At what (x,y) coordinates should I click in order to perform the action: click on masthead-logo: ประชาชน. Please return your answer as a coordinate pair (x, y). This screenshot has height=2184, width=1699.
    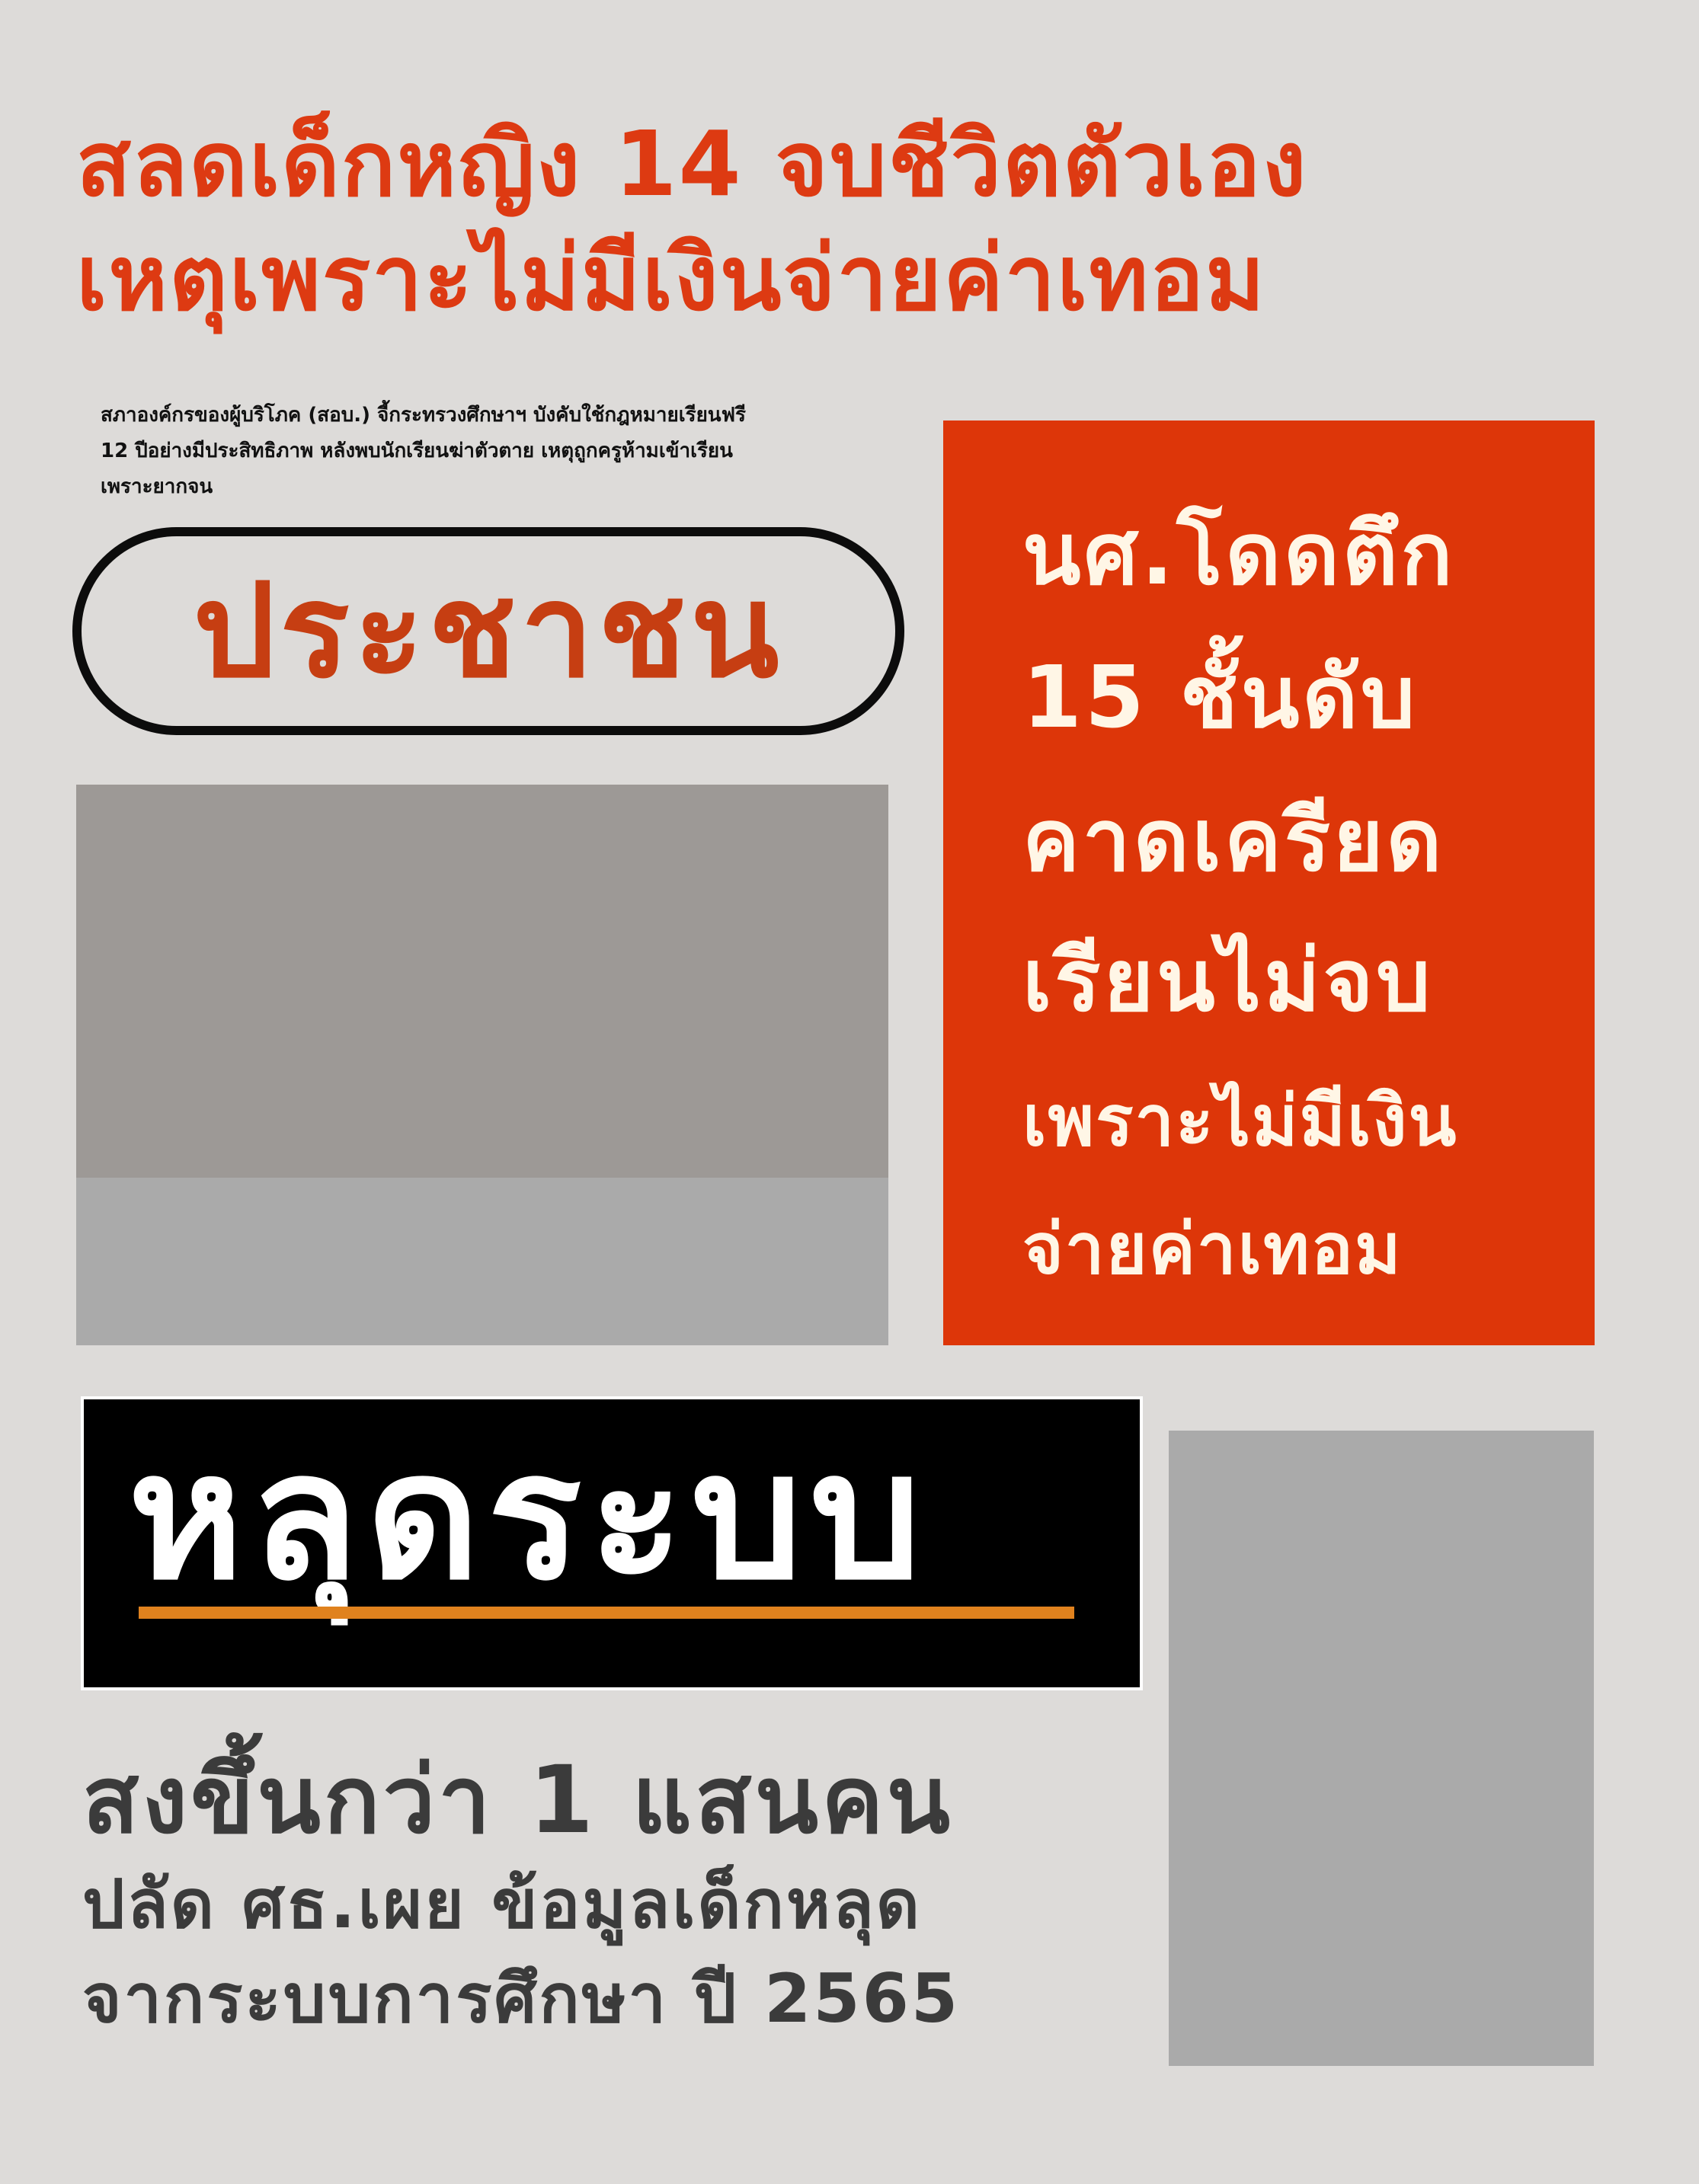
    Looking at the image, I should click on (488, 631).